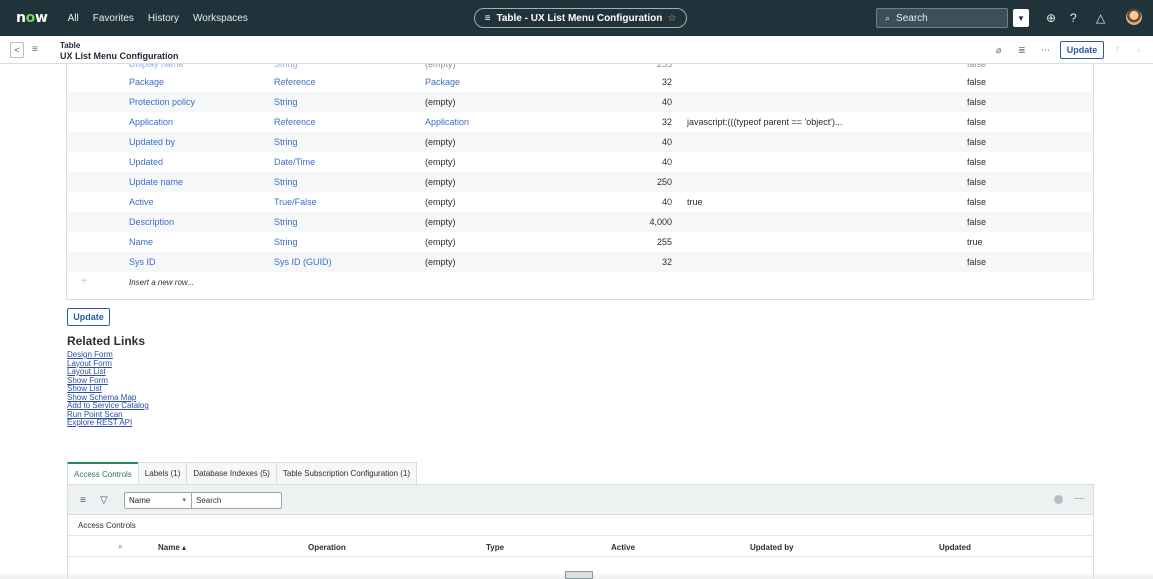  Describe the element at coordinates (106, 341) in the screenshot. I see `related-links-heading: Related Links` at that location.